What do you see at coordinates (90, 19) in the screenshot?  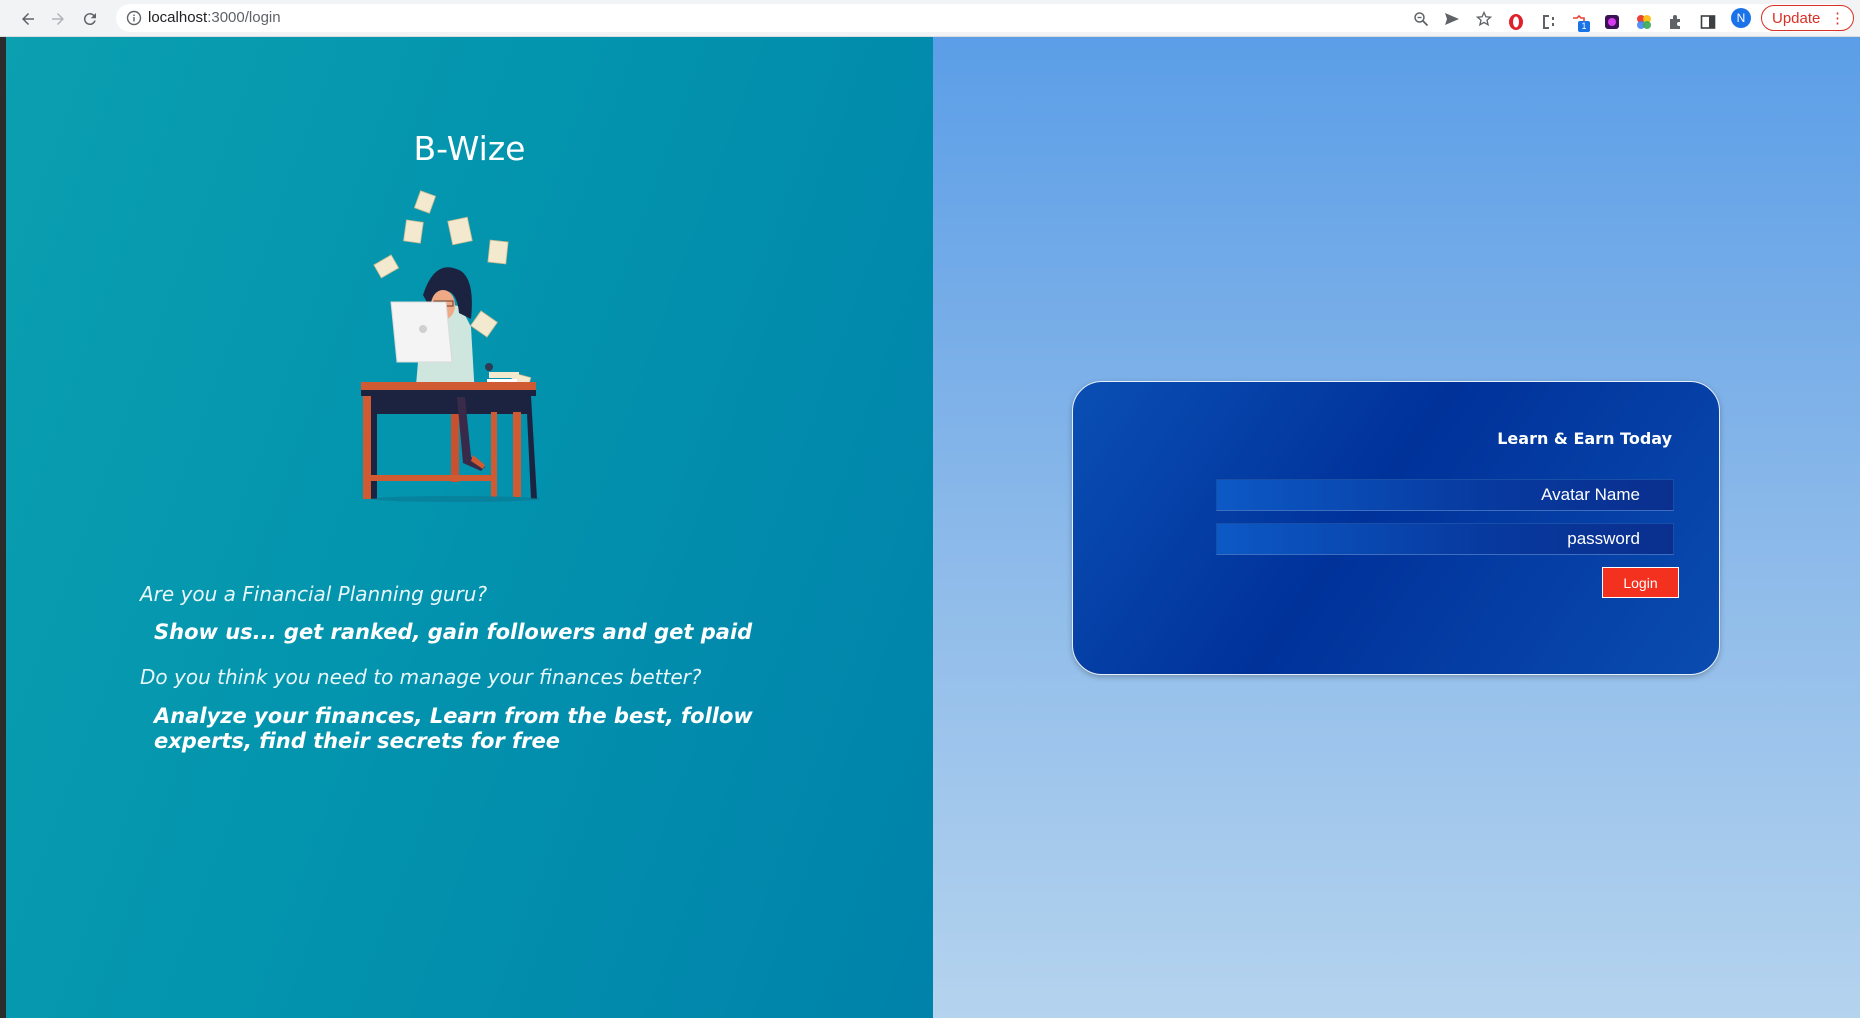 I see `reload-icon` at bounding box center [90, 19].